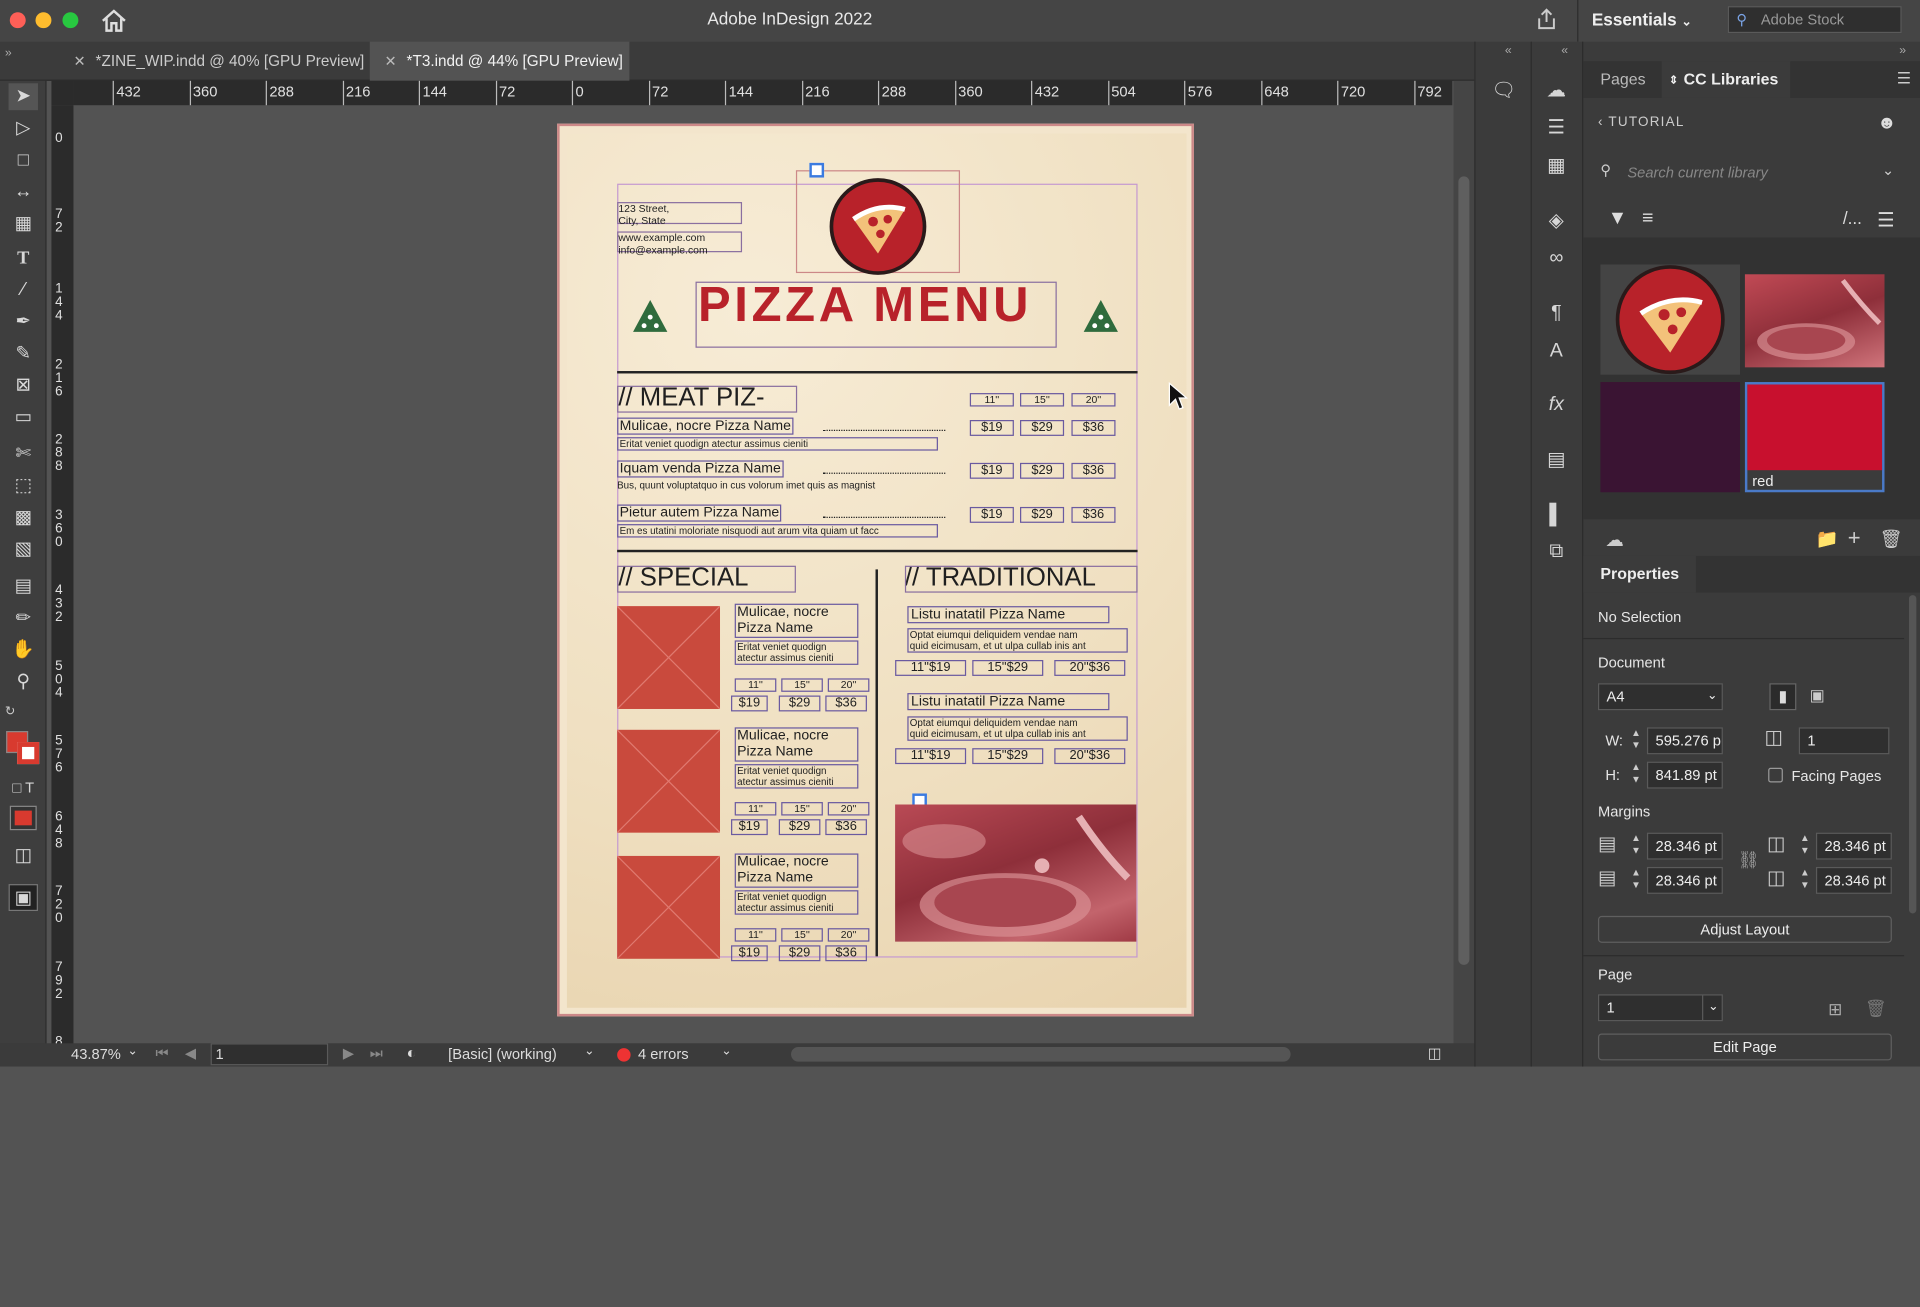  I want to click on comments-icon: 🗨, so click(1503, 91).